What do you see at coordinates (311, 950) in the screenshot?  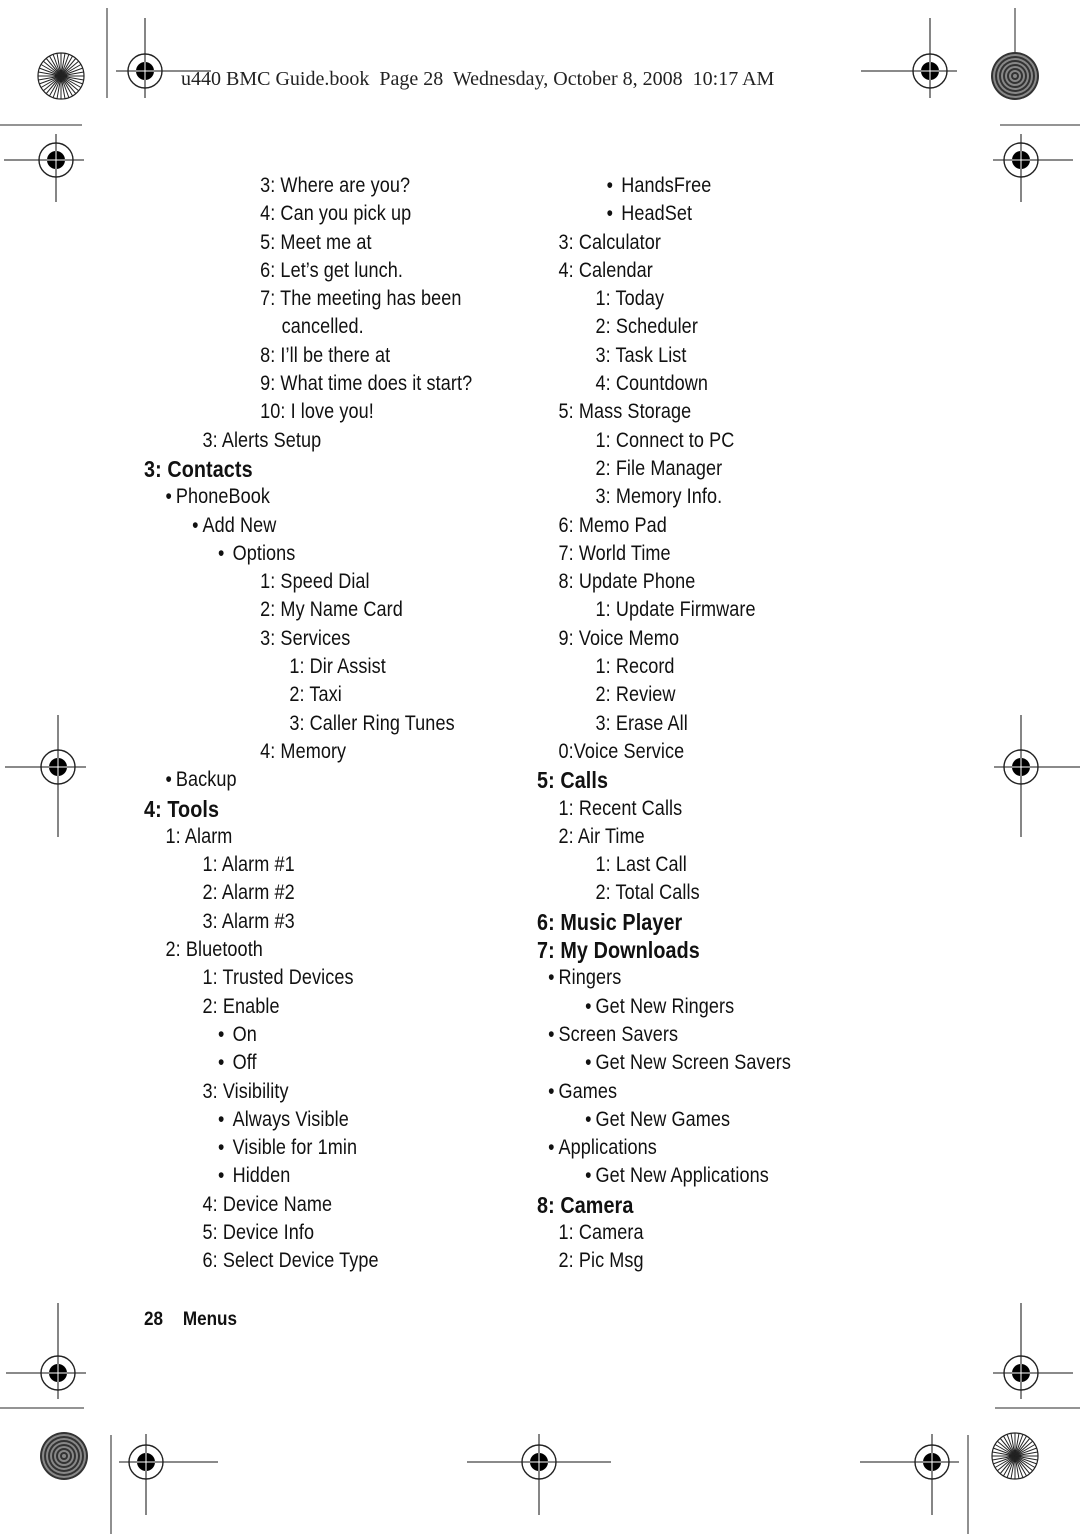 I see `menu-item: 2: Bluetooth` at bounding box center [311, 950].